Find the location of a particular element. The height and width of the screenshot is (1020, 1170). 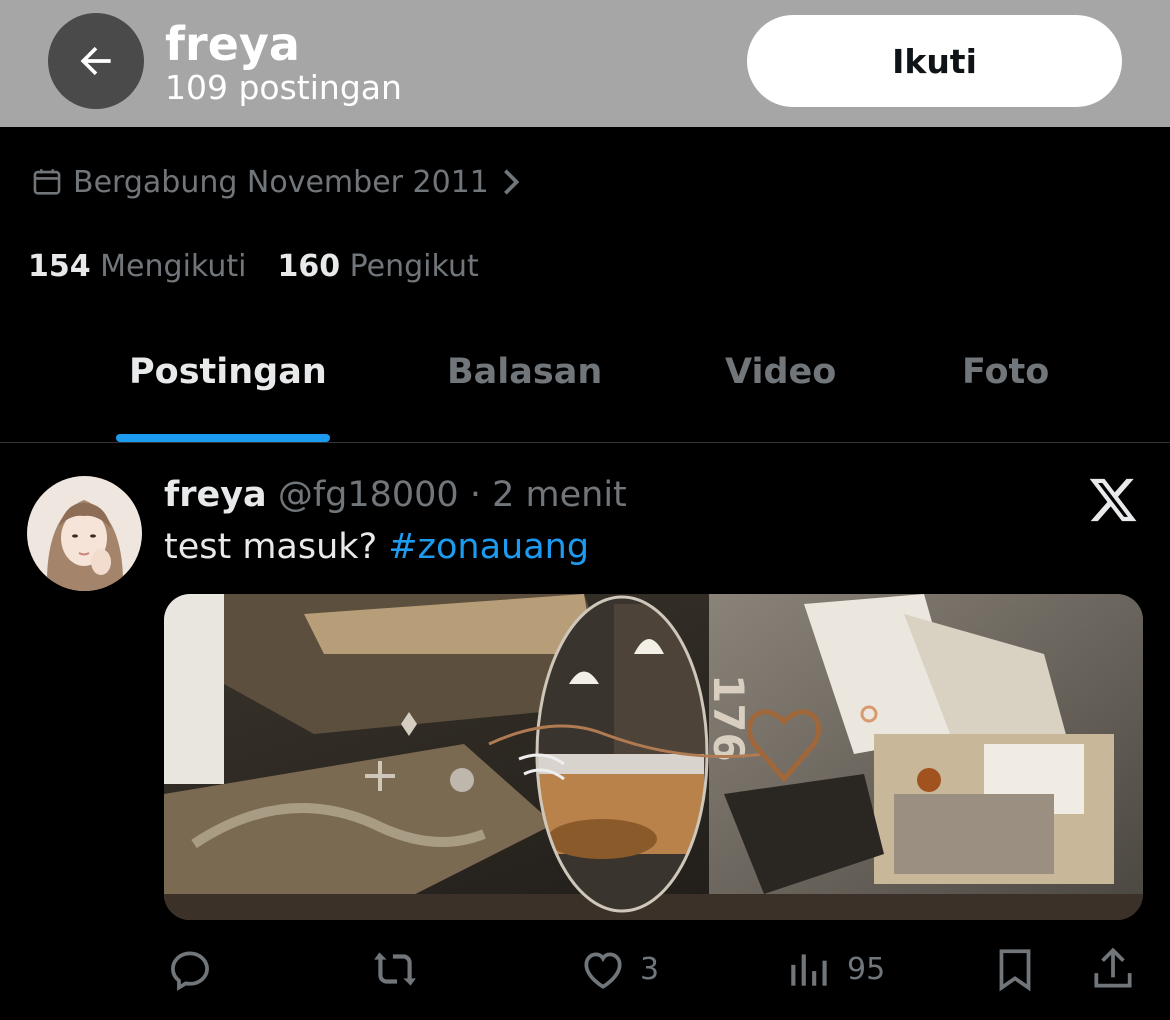

post-author-name: freya is located at coordinates (215, 495).